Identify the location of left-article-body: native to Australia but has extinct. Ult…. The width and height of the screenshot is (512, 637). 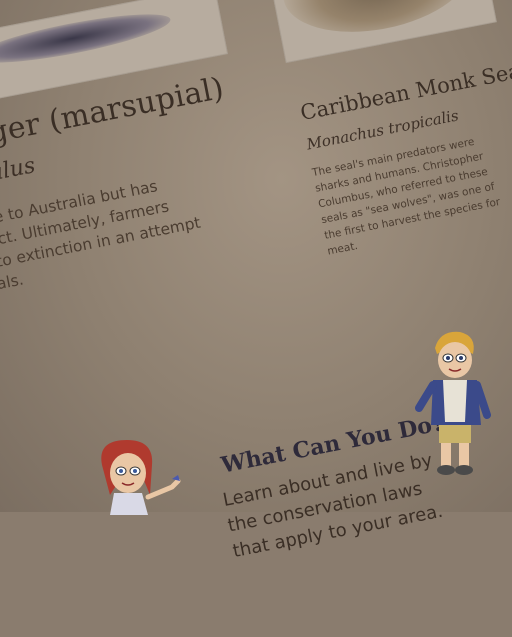
(137, 228).